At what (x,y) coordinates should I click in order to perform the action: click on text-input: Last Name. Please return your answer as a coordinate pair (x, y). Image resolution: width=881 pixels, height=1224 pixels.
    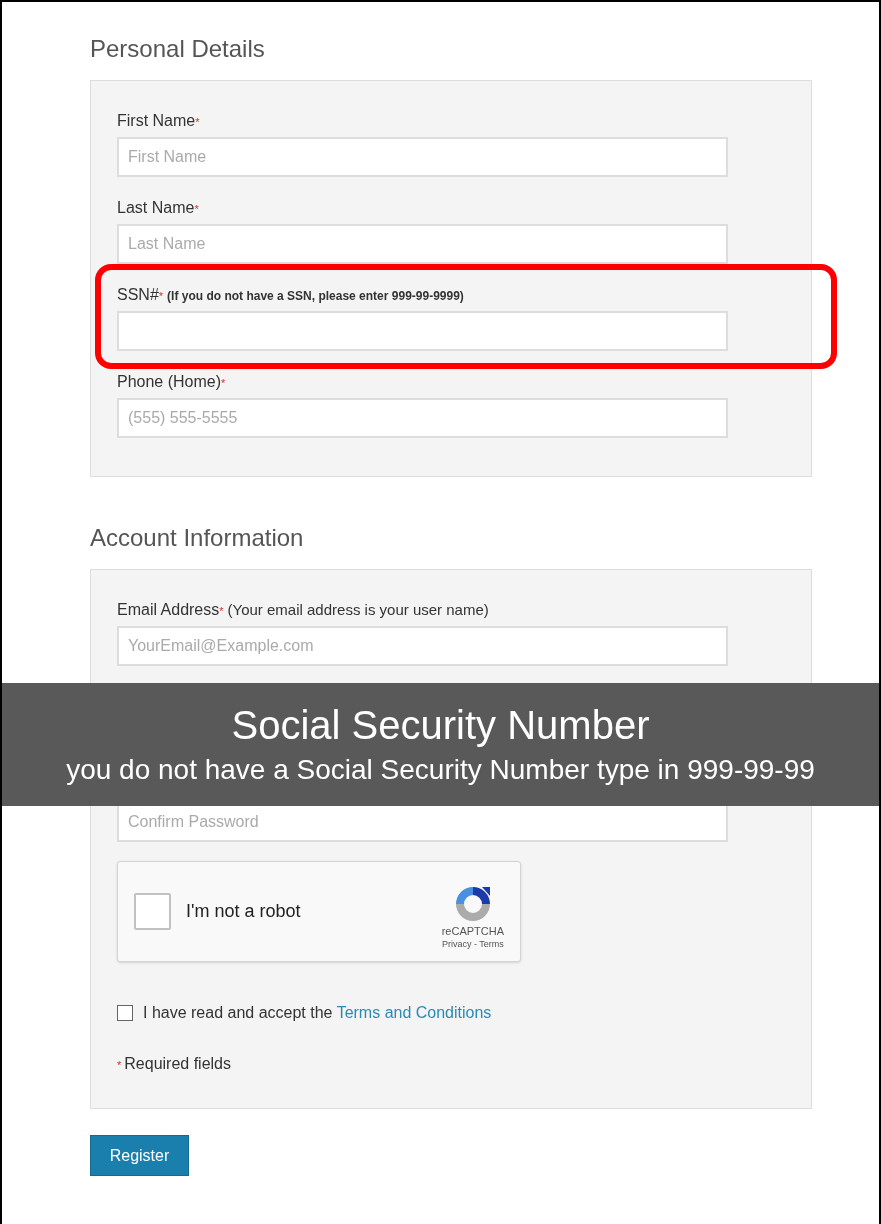
    Looking at the image, I should click on (422, 244).